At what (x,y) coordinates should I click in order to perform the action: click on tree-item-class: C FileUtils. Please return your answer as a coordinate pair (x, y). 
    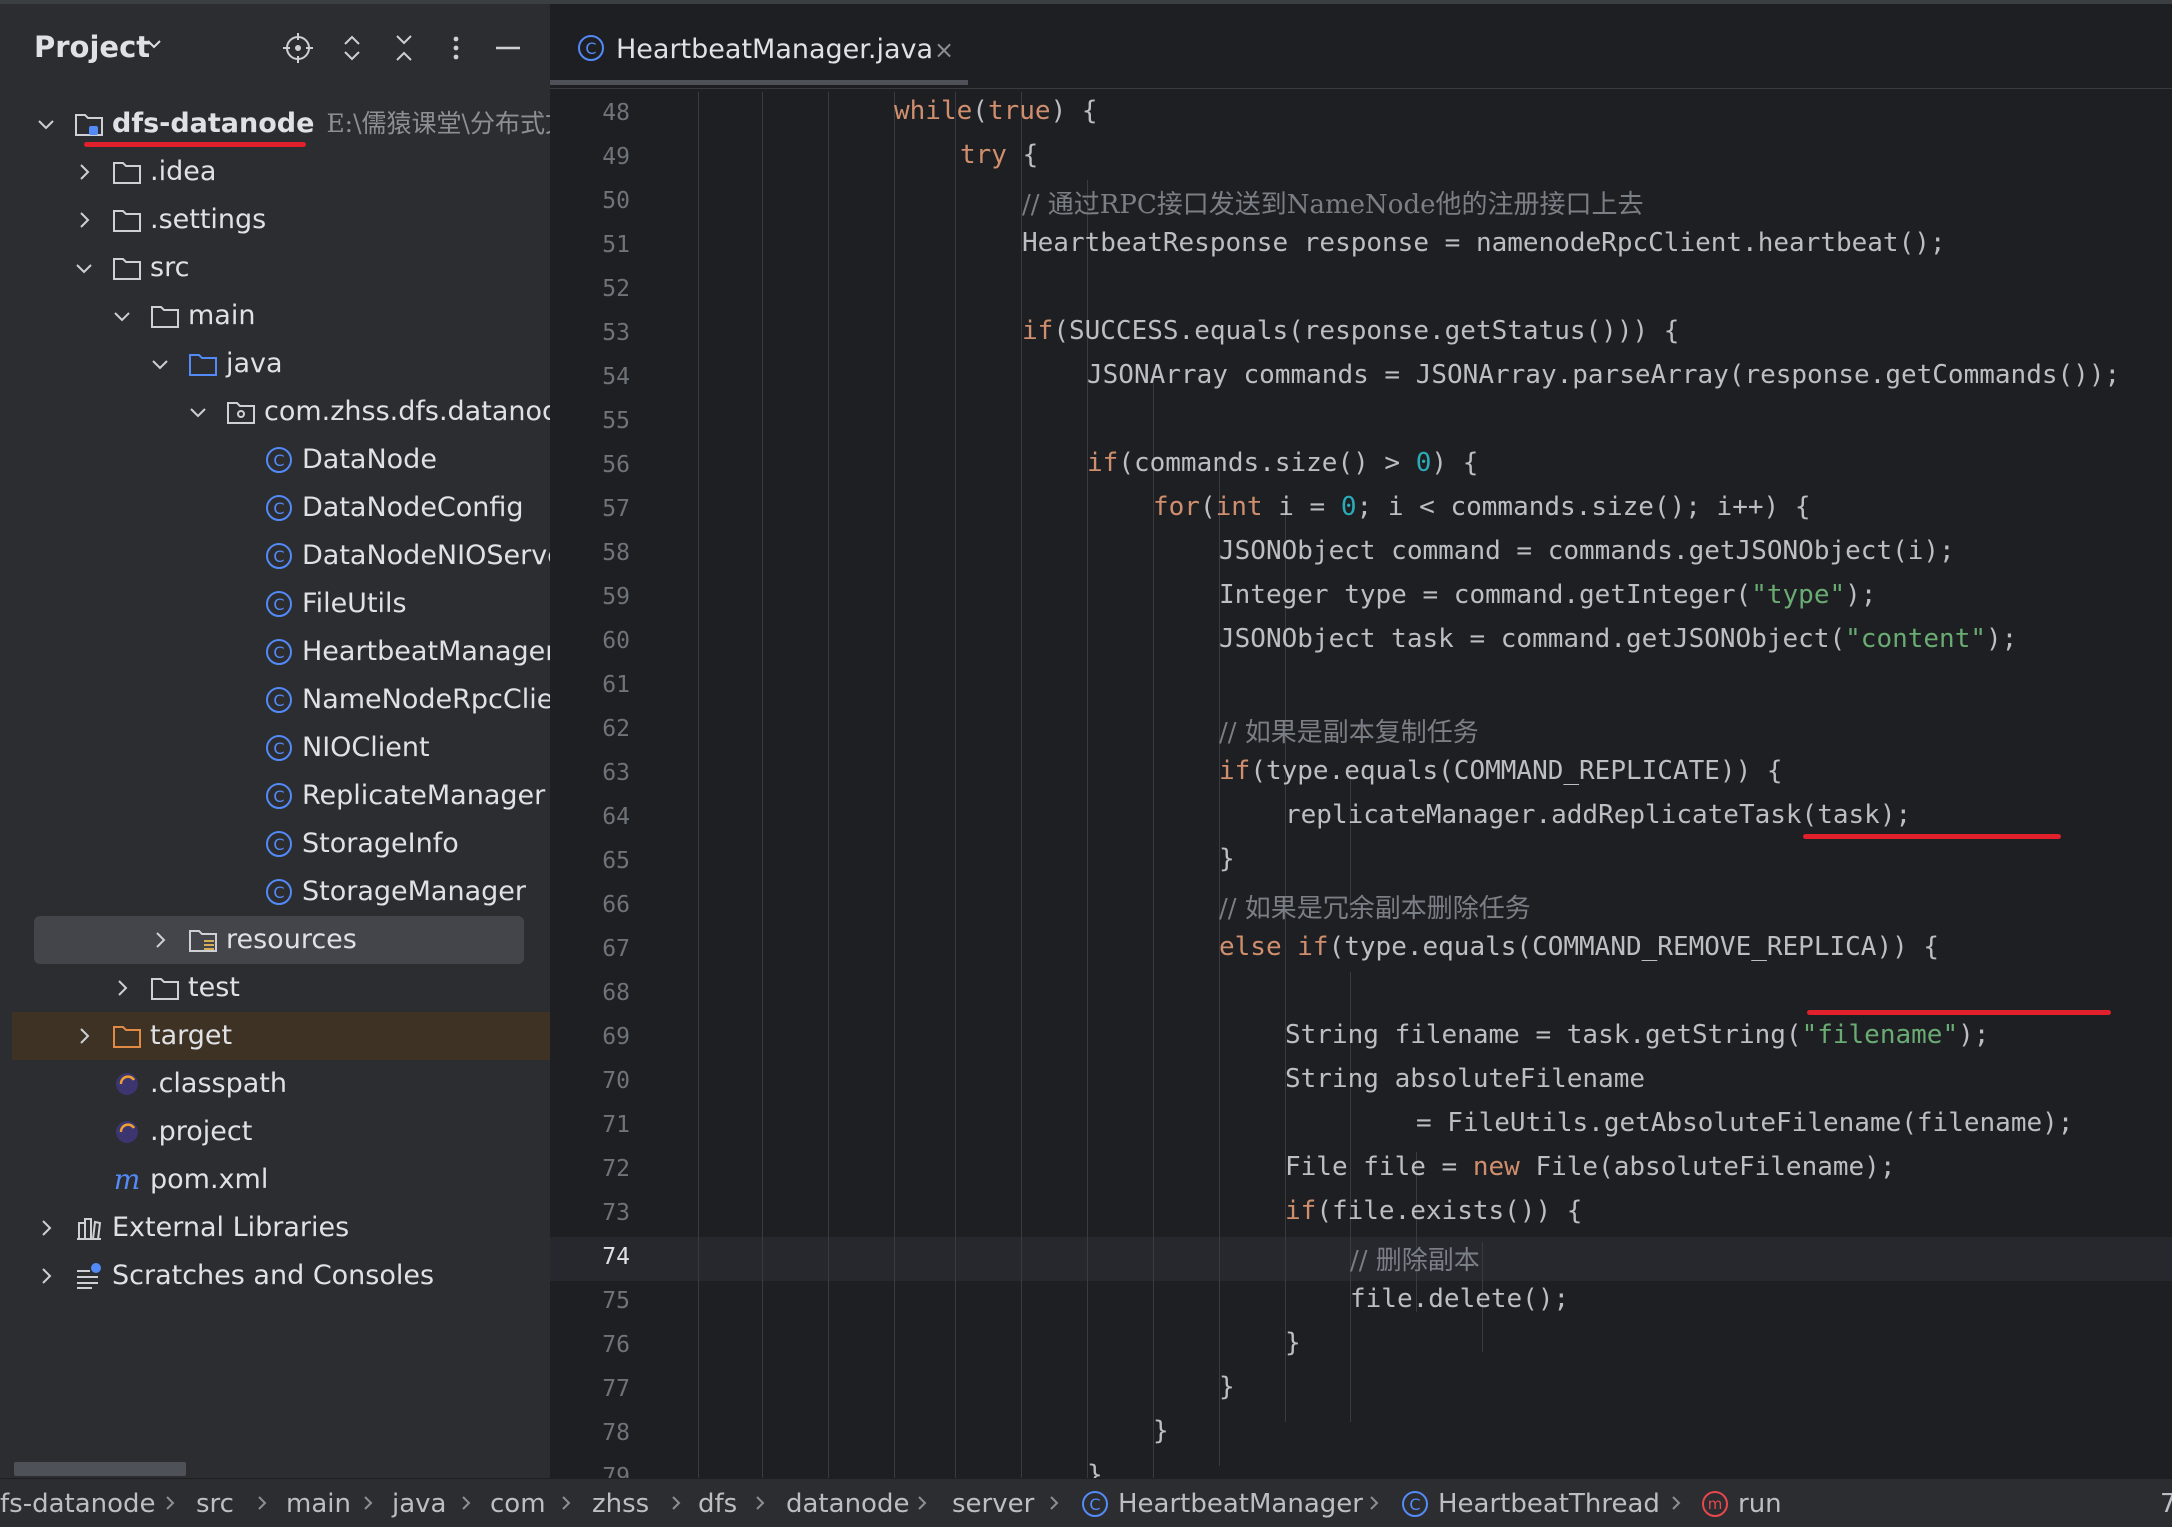
    Looking at the image, I should click on (281, 604).